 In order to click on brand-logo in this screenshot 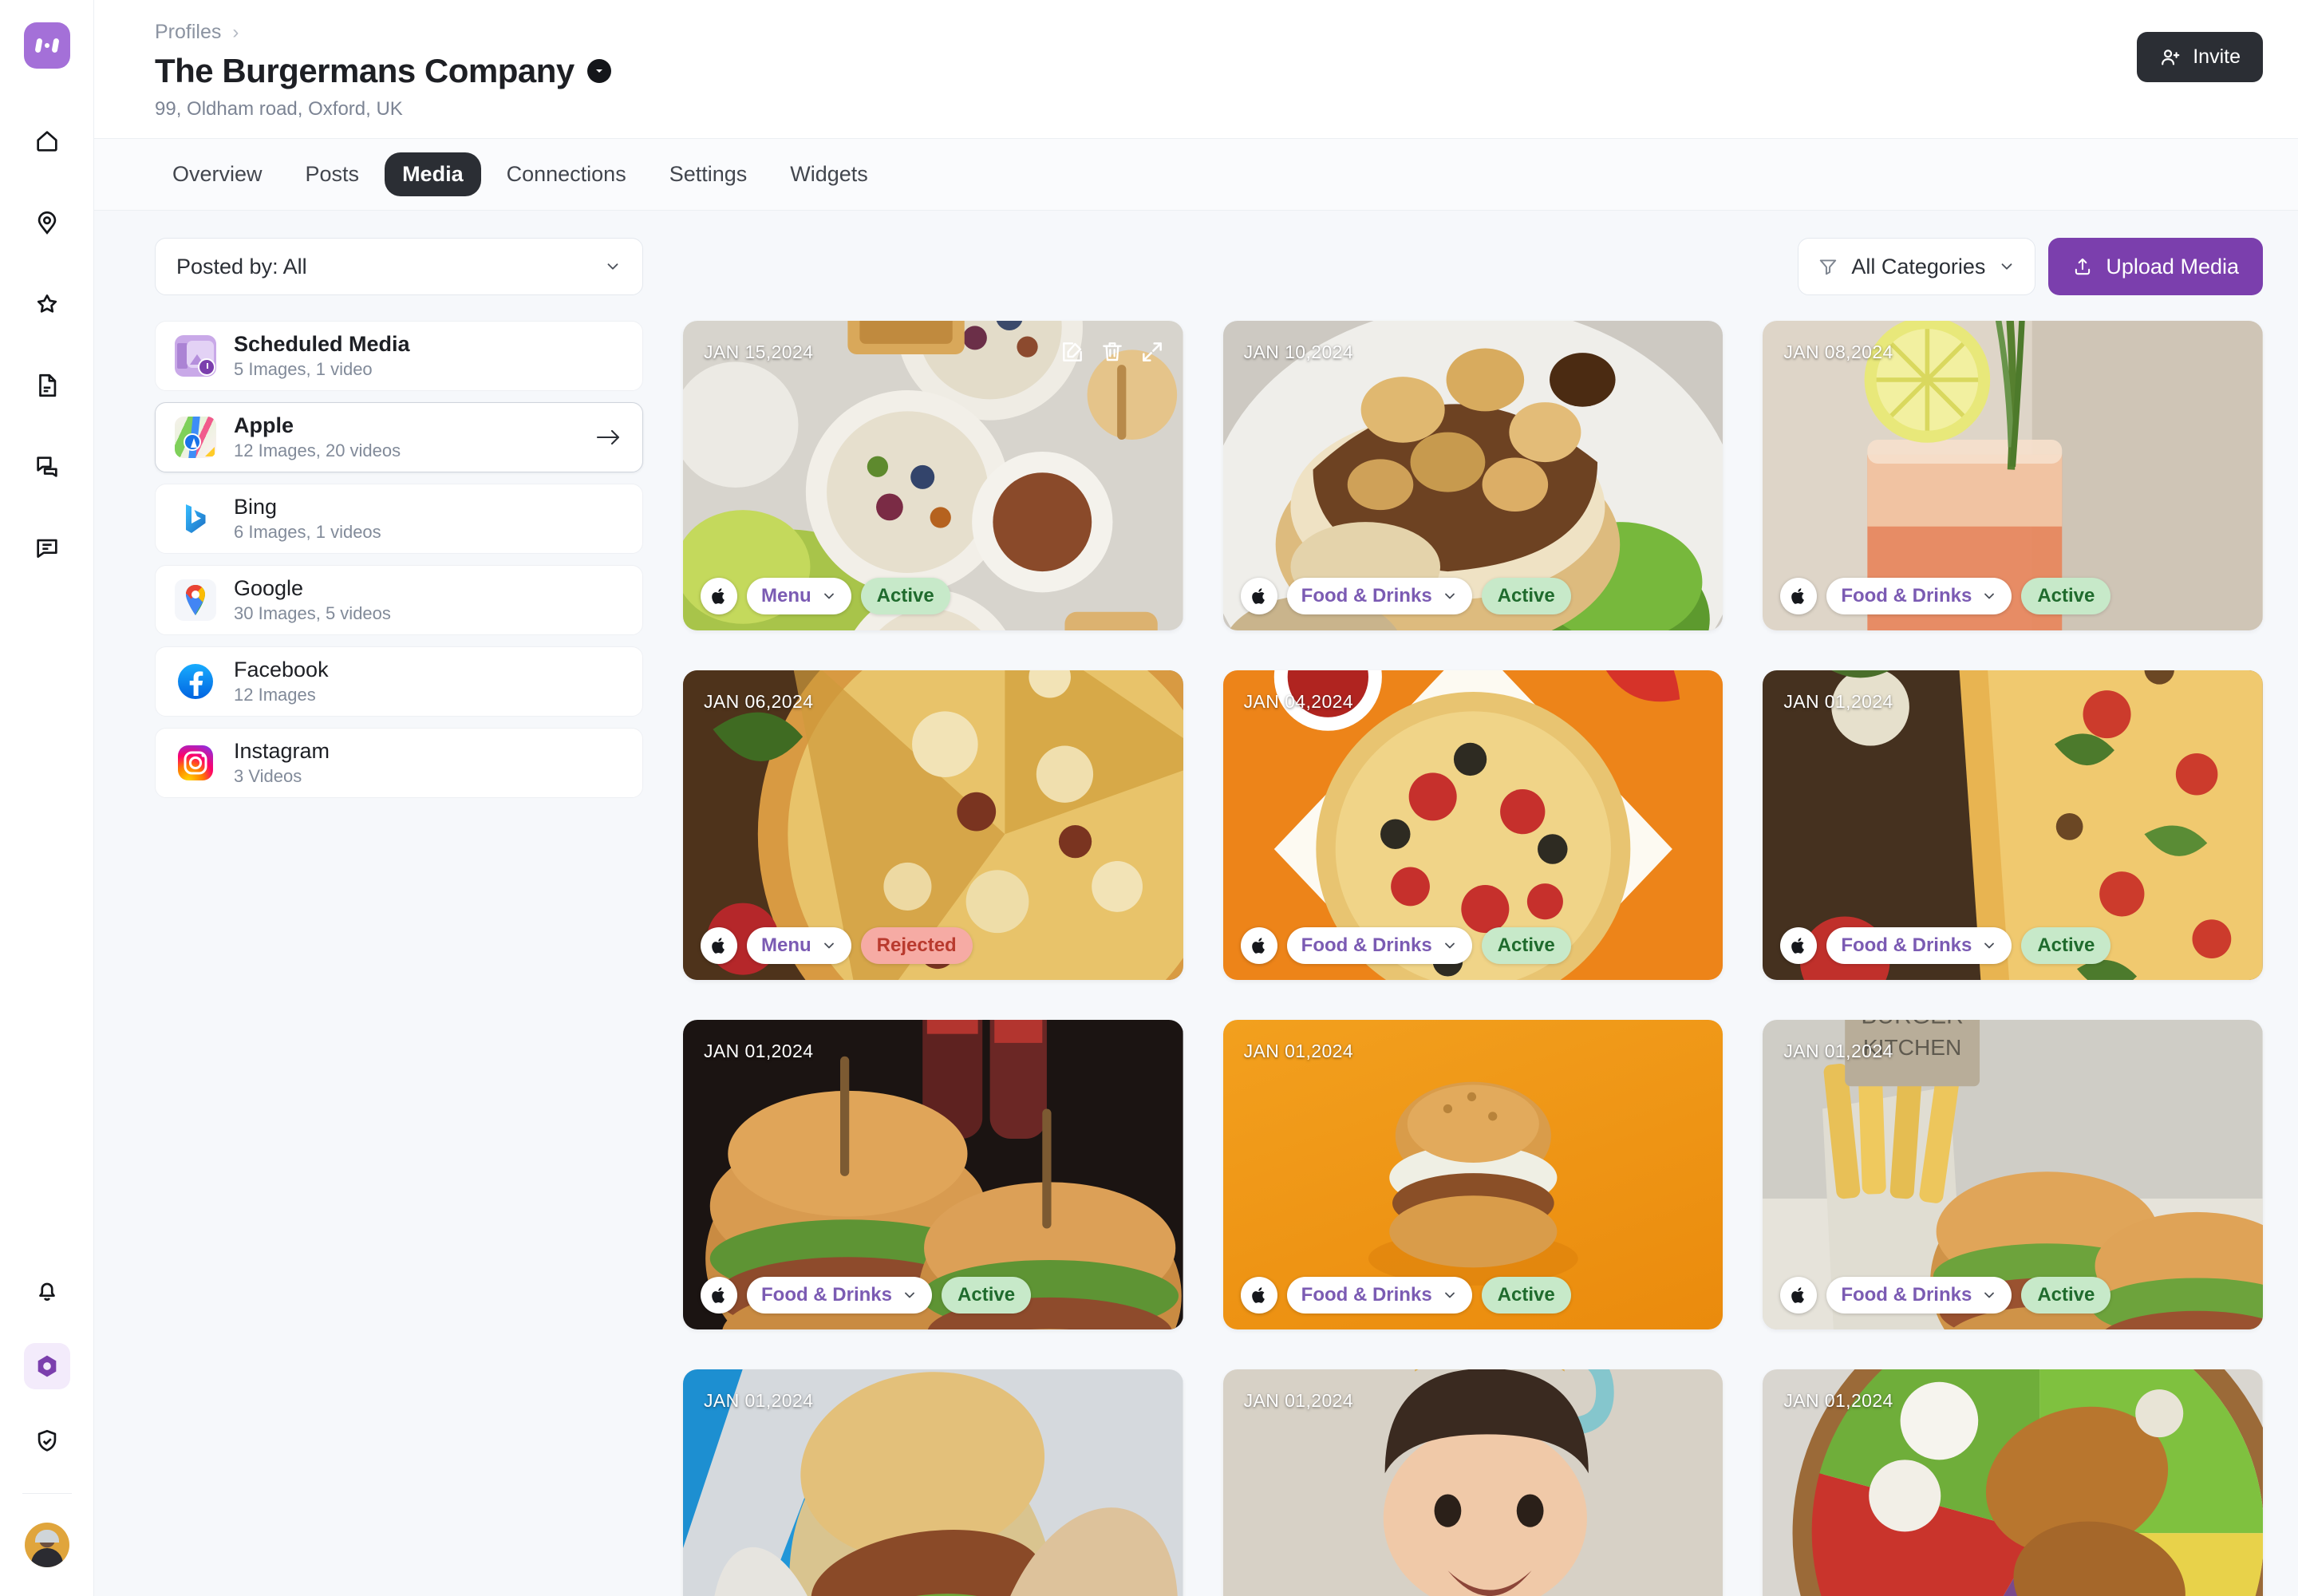, I will do `click(47, 45)`.